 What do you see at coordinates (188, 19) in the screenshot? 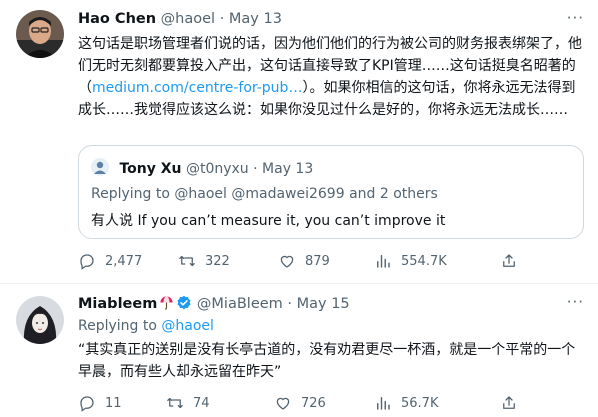
I see `author-handle: @haoel` at bounding box center [188, 19].